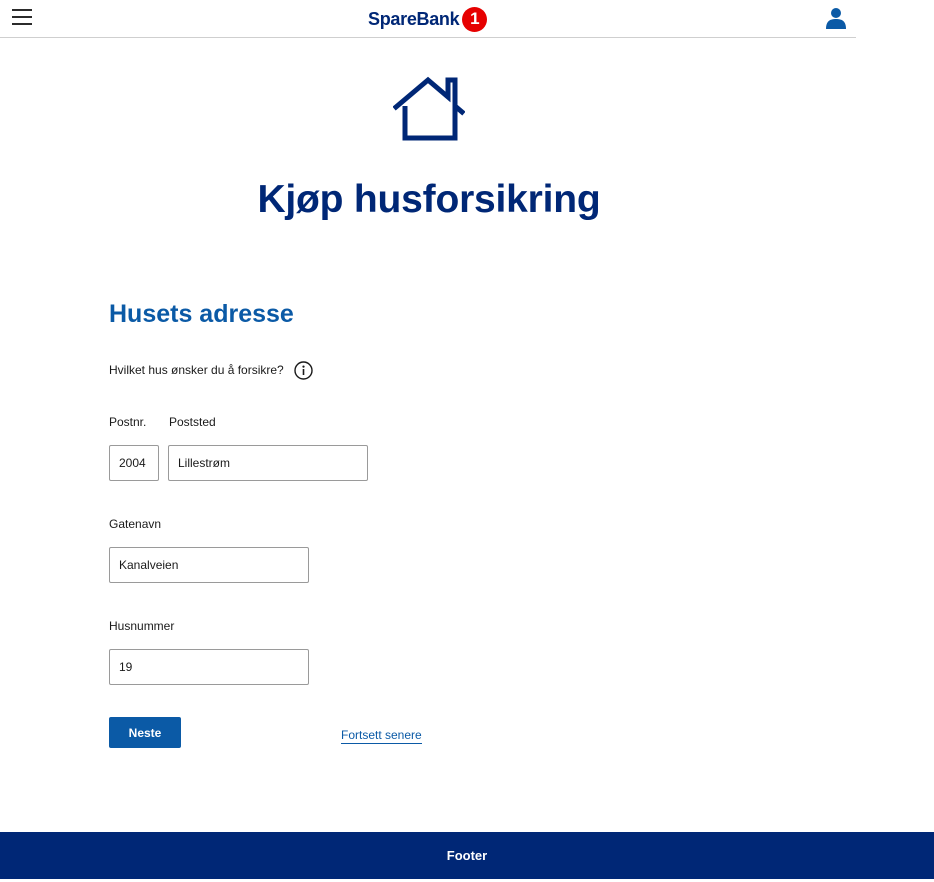 This screenshot has width=934, height=882. I want to click on gatenavn-label: Gatenavn, so click(135, 524).